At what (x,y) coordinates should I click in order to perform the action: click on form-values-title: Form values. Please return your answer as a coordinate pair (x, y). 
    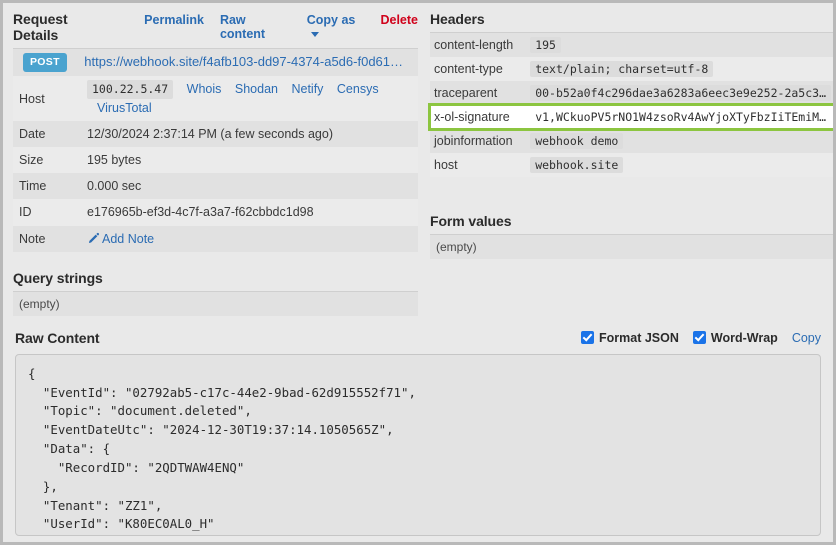
    Looking at the image, I should click on (471, 221).